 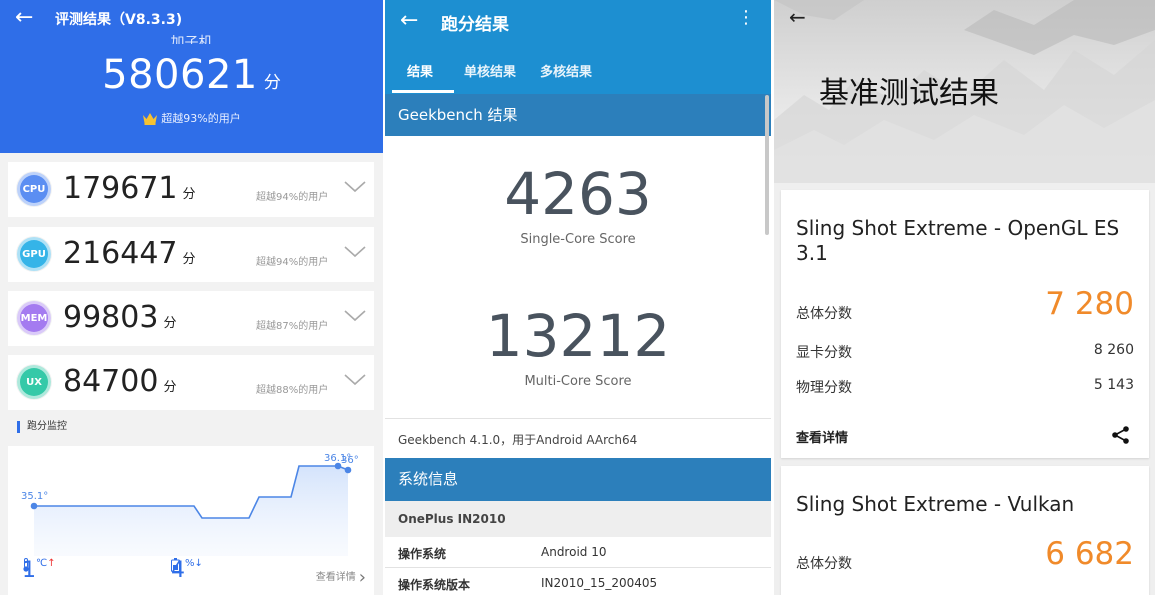 What do you see at coordinates (292, 197) in the screenshot?
I see `cpu-percentile: 超越94%的用户` at bounding box center [292, 197].